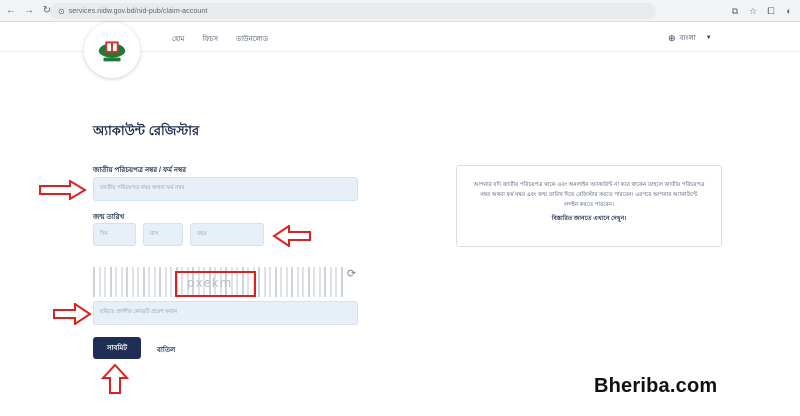 The height and width of the screenshot is (416, 800). Describe the element at coordinates (178, 39) in the screenshot. I see `nav-item-home: হোম` at that location.